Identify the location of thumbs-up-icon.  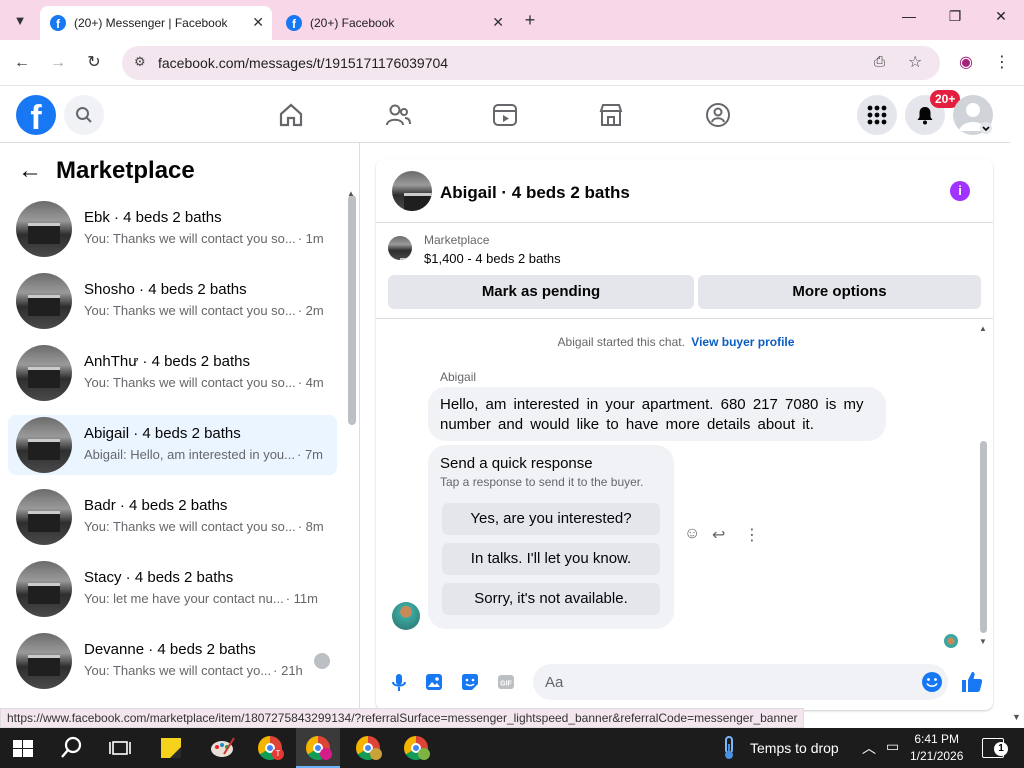
(972, 682).